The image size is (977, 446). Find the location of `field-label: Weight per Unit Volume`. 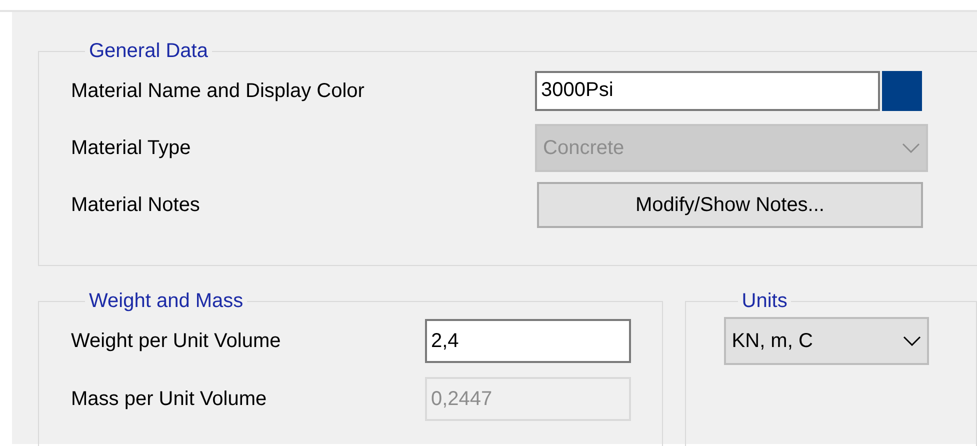

field-label: Weight per Unit Volume is located at coordinates (176, 341).